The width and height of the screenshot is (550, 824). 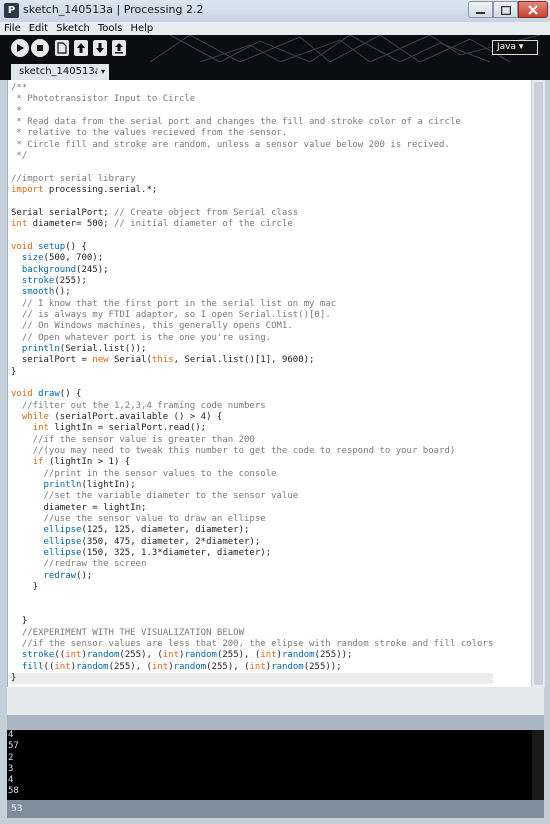 What do you see at coordinates (252, 394) in the screenshot?
I see `code-line: void draw() {` at bounding box center [252, 394].